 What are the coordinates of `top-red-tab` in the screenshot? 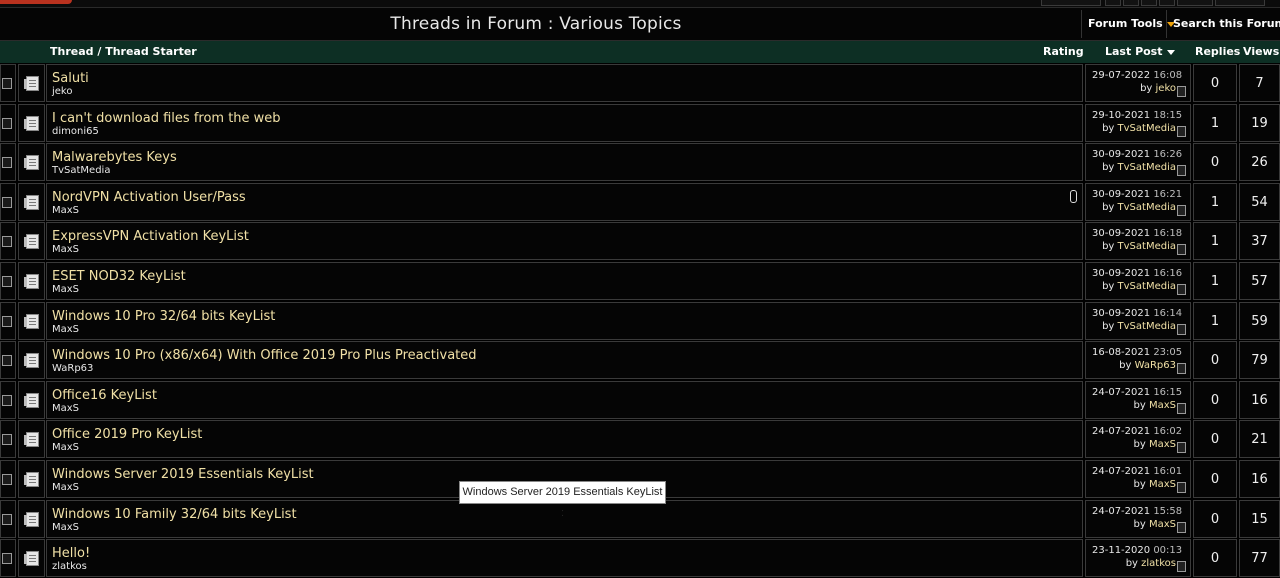 It's located at (36, 2).